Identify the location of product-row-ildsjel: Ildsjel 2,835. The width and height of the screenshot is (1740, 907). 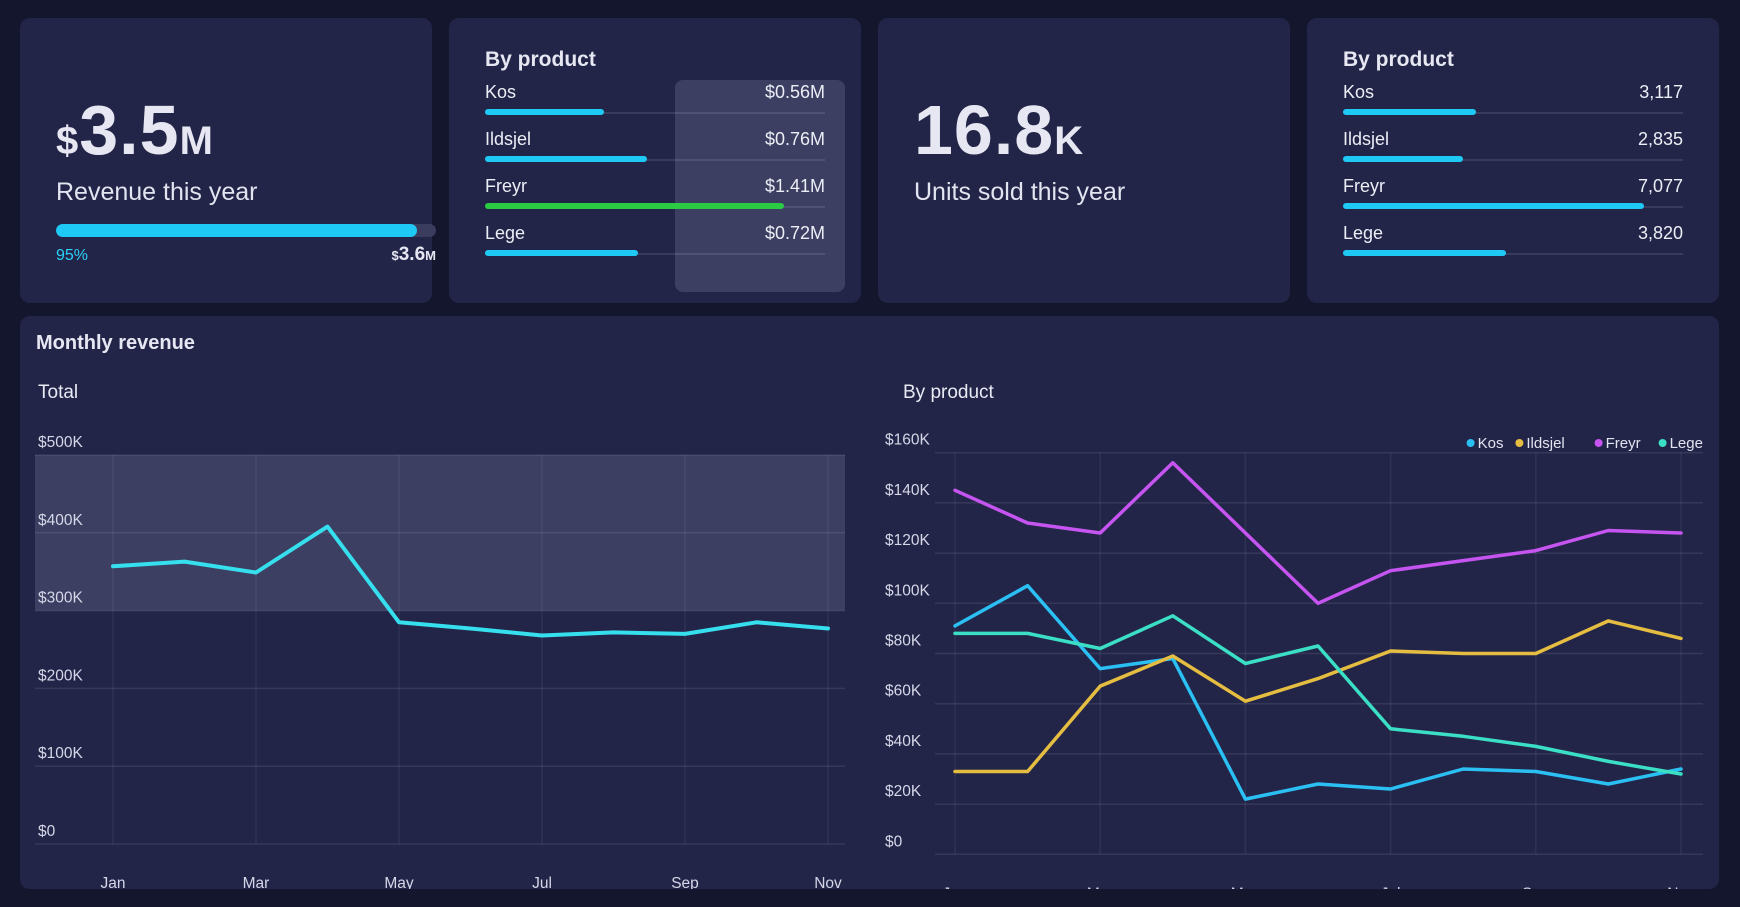
(1513, 146).